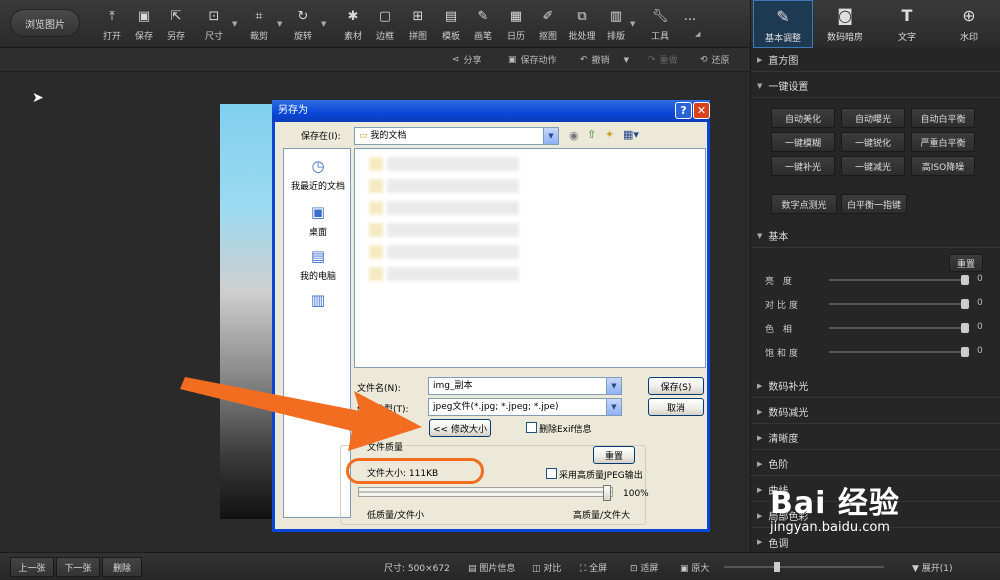 Image resolution: width=1000 pixels, height=580 pixels. What do you see at coordinates (875, 60) in the screenshot?
I see `section-histogram: ▶ 直方图` at bounding box center [875, 60].